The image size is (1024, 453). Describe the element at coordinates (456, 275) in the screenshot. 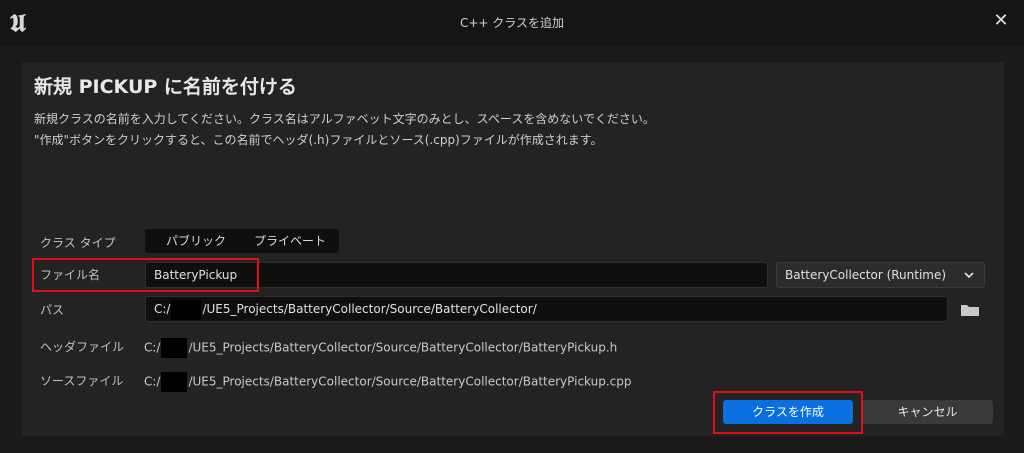

I see `file-name-input: BatteryPickup` at that location.